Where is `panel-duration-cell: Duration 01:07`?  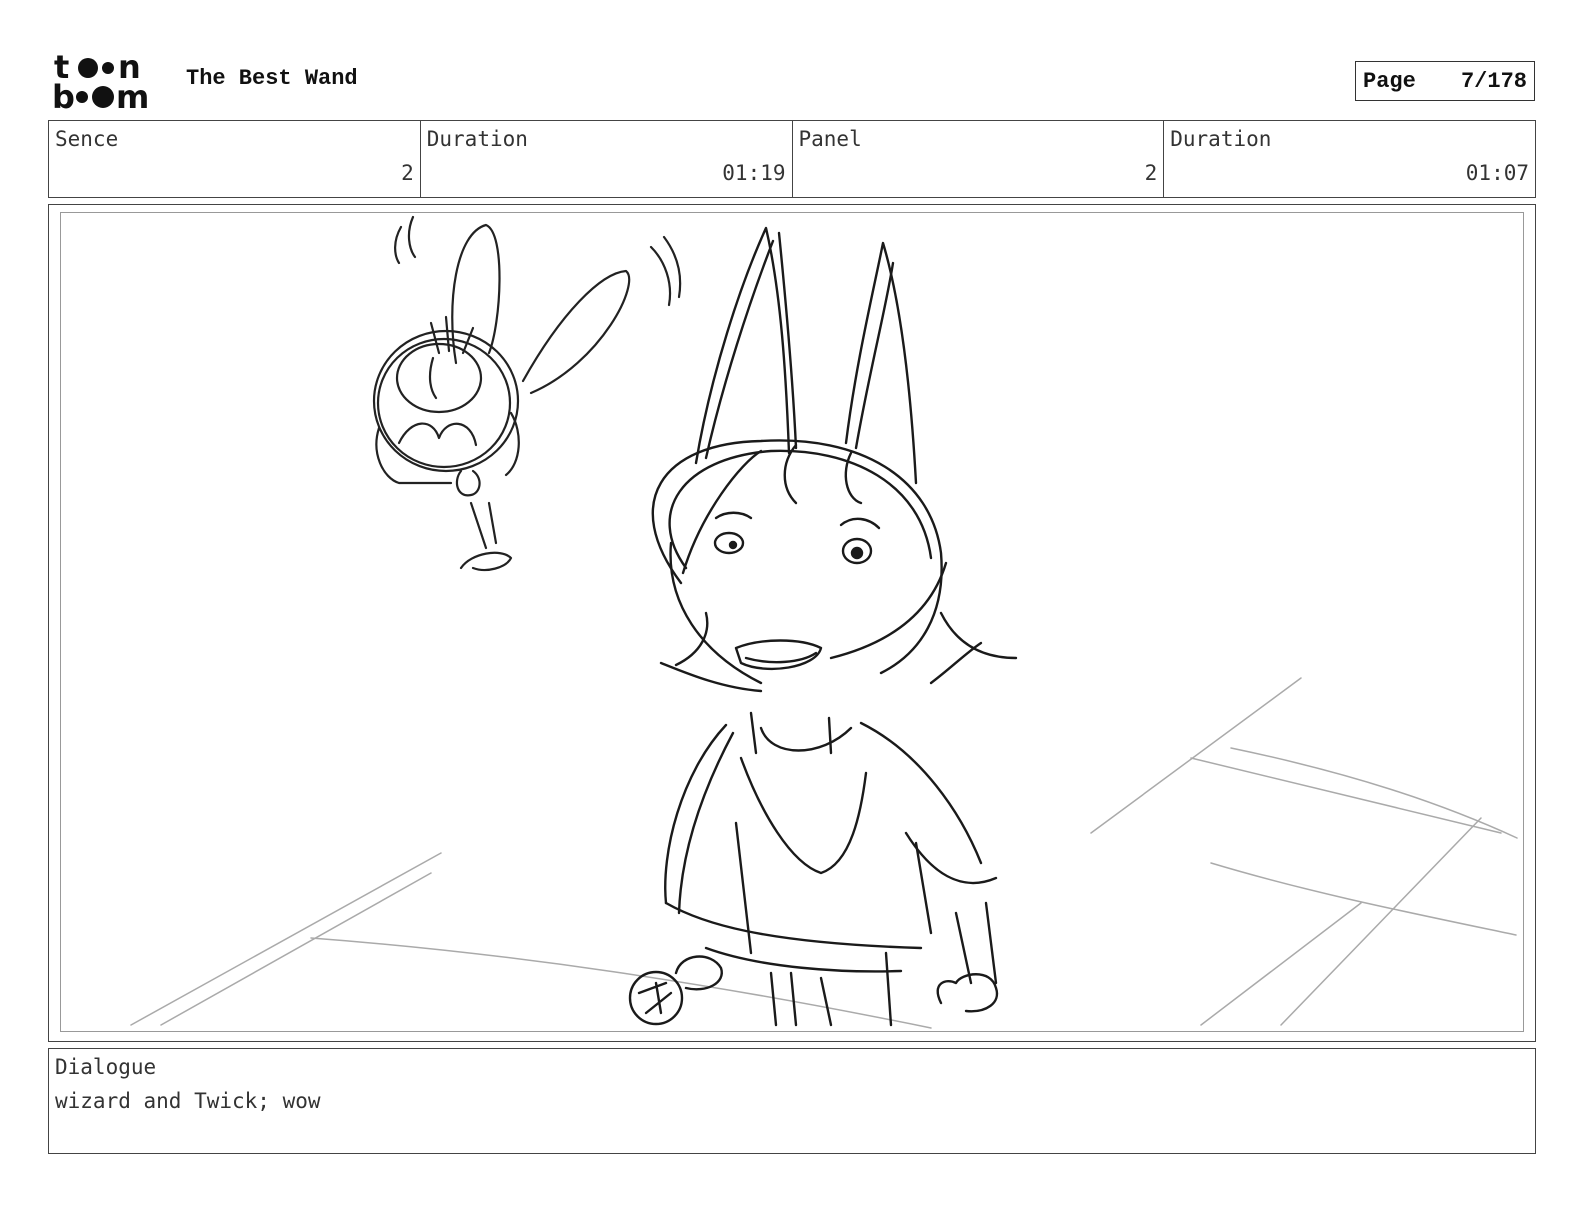 panel-duration-cell: Duration 01:07 is located at coordinates (1349, 159).